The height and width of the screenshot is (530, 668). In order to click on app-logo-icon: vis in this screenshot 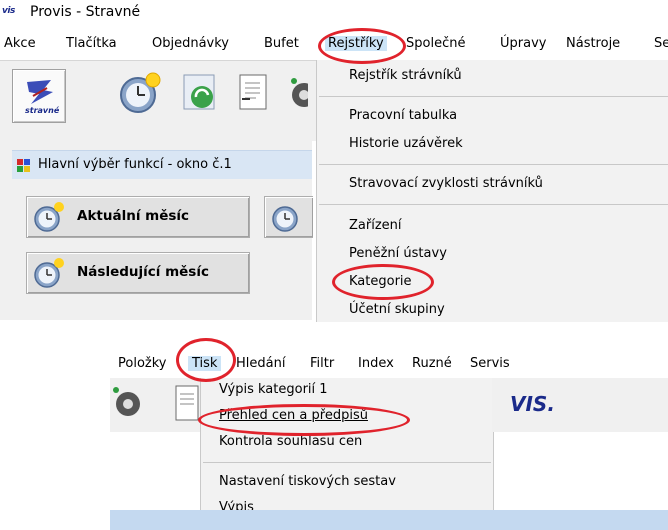, I will do `click(8, 11)`.